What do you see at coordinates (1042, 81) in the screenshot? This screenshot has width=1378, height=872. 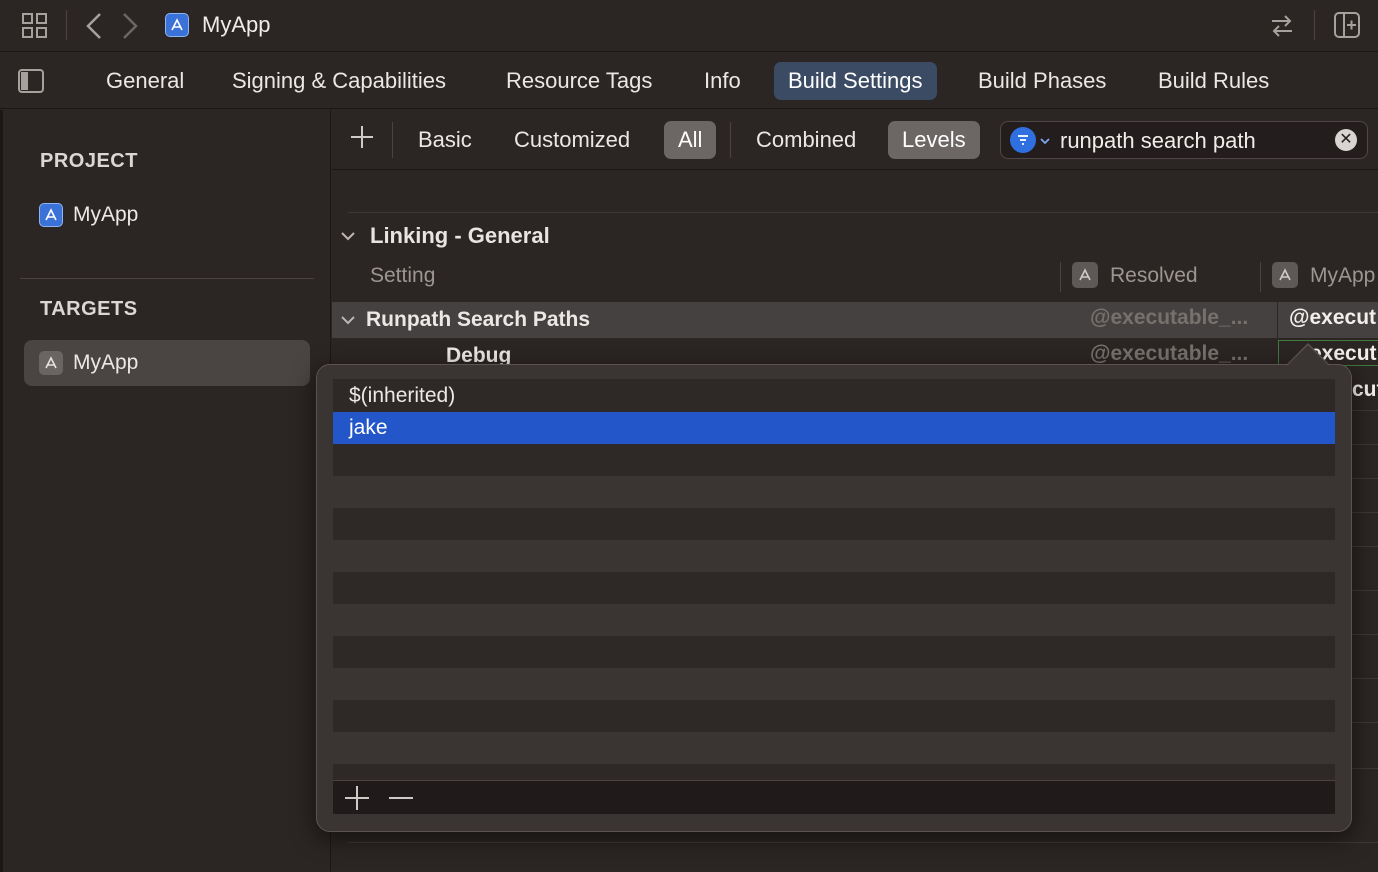 I see `tab-build-phases: Build Phases` at bounding box center [1042, 81].